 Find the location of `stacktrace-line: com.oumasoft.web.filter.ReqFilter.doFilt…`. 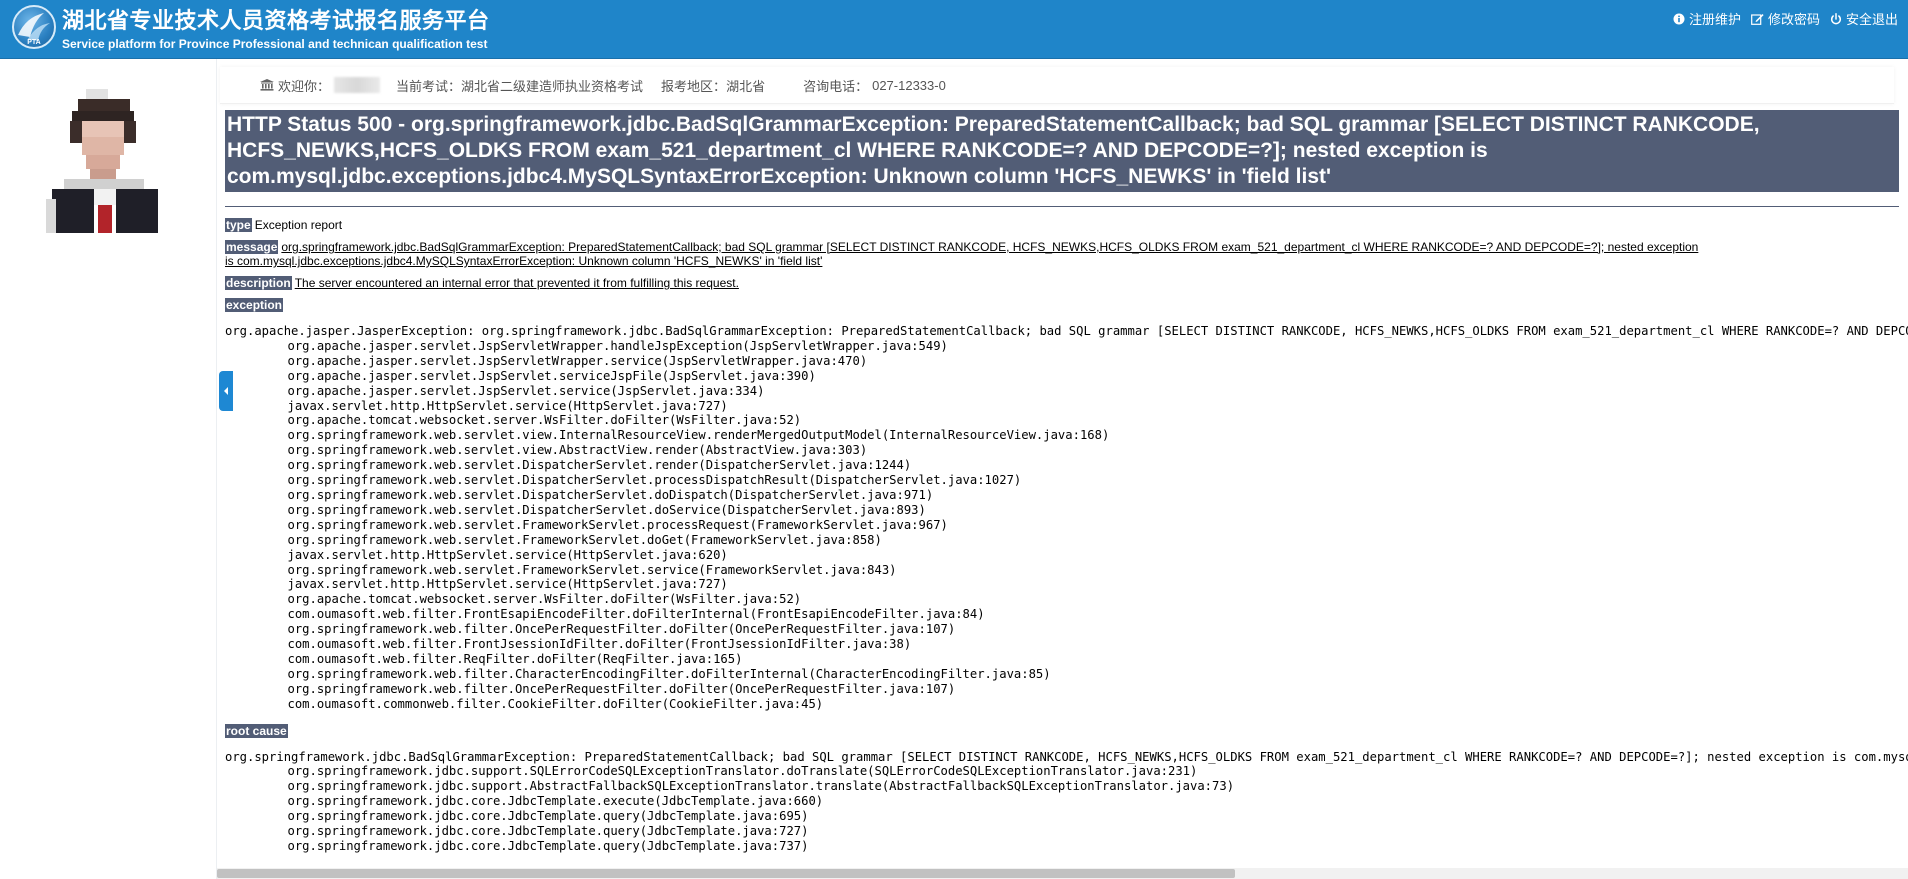

stacktrace-line: com.oumasoft.web.filter.ReqFilter.doFilt… is located at coordinates (515, 658).